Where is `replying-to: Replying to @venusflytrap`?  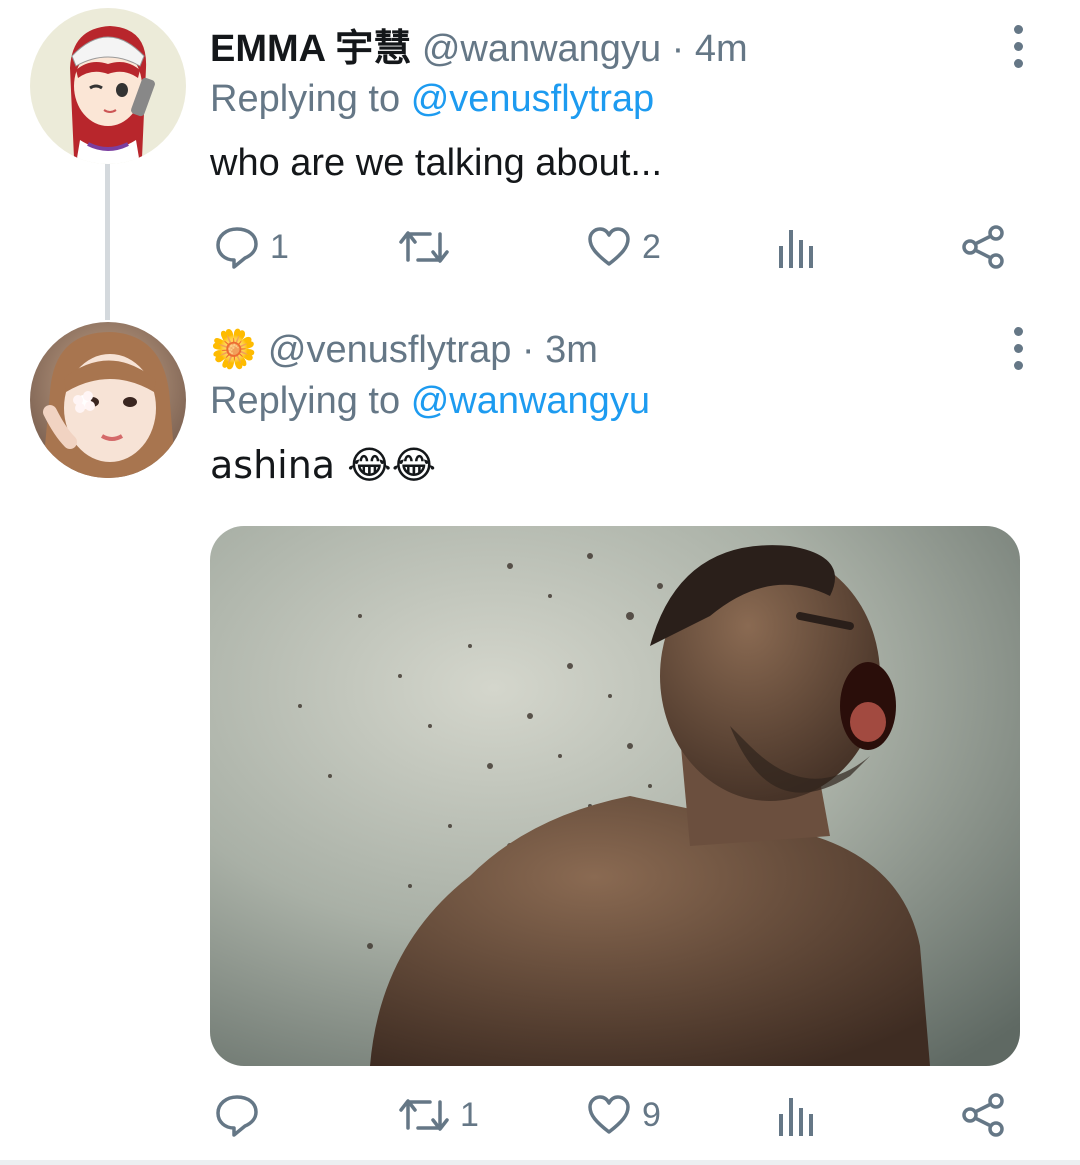 replying-to: Replying to @venusflytrap is located at coordinates (432, 99).